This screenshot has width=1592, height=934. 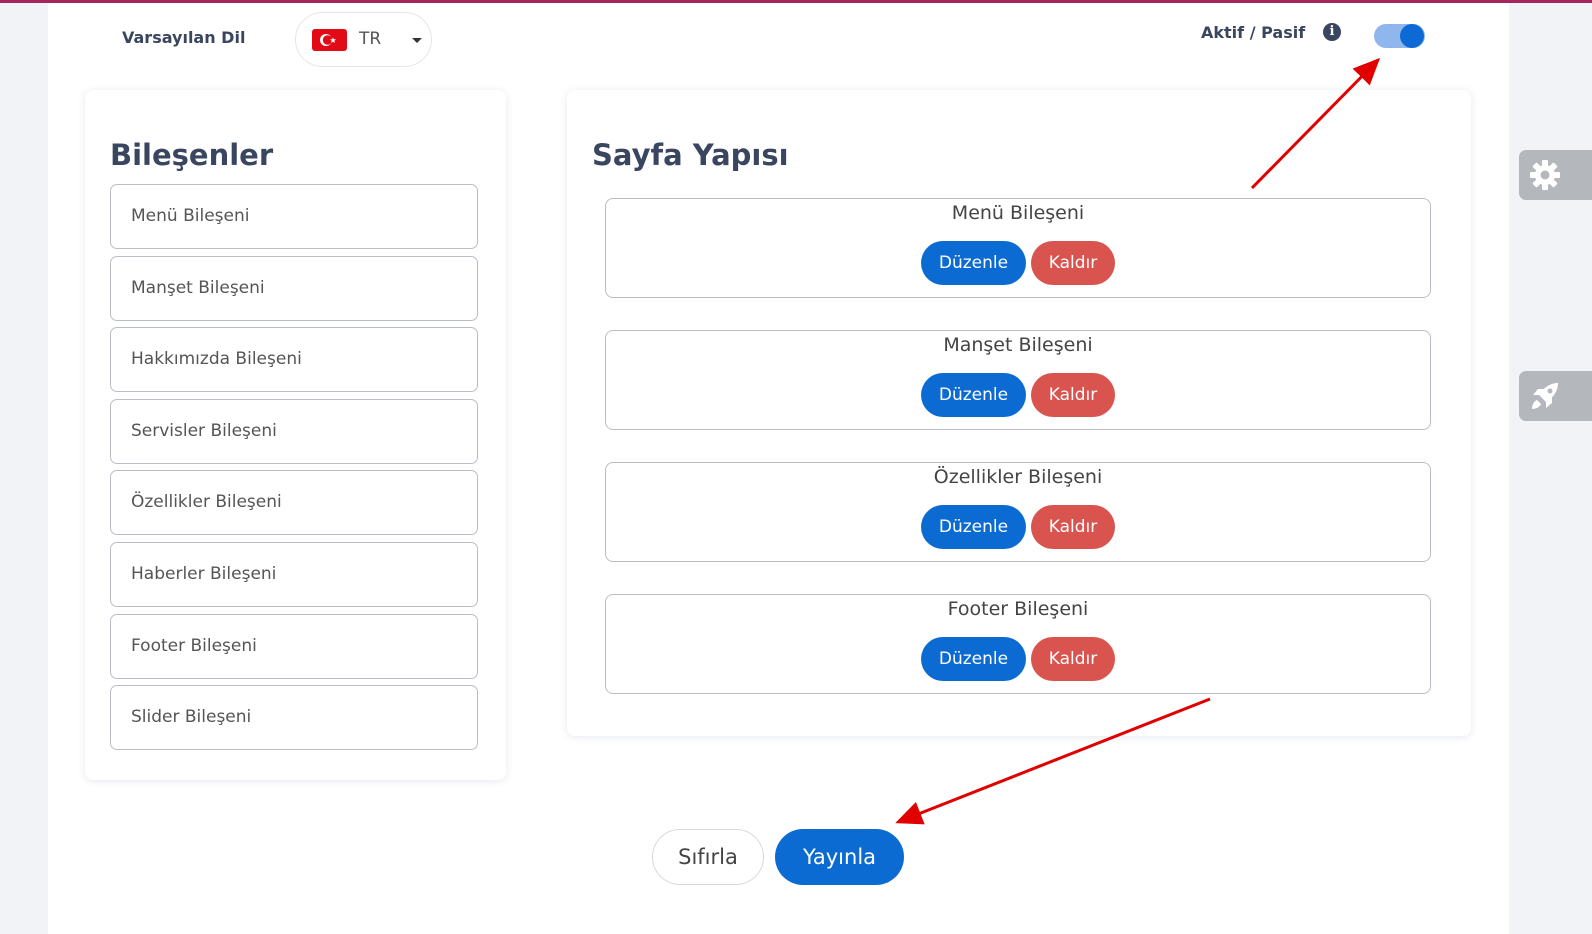 What do you see at coordinates (192, 155) in the screenshot?
I see `components-title: Bileşenler` at bounding box center [192, 155].